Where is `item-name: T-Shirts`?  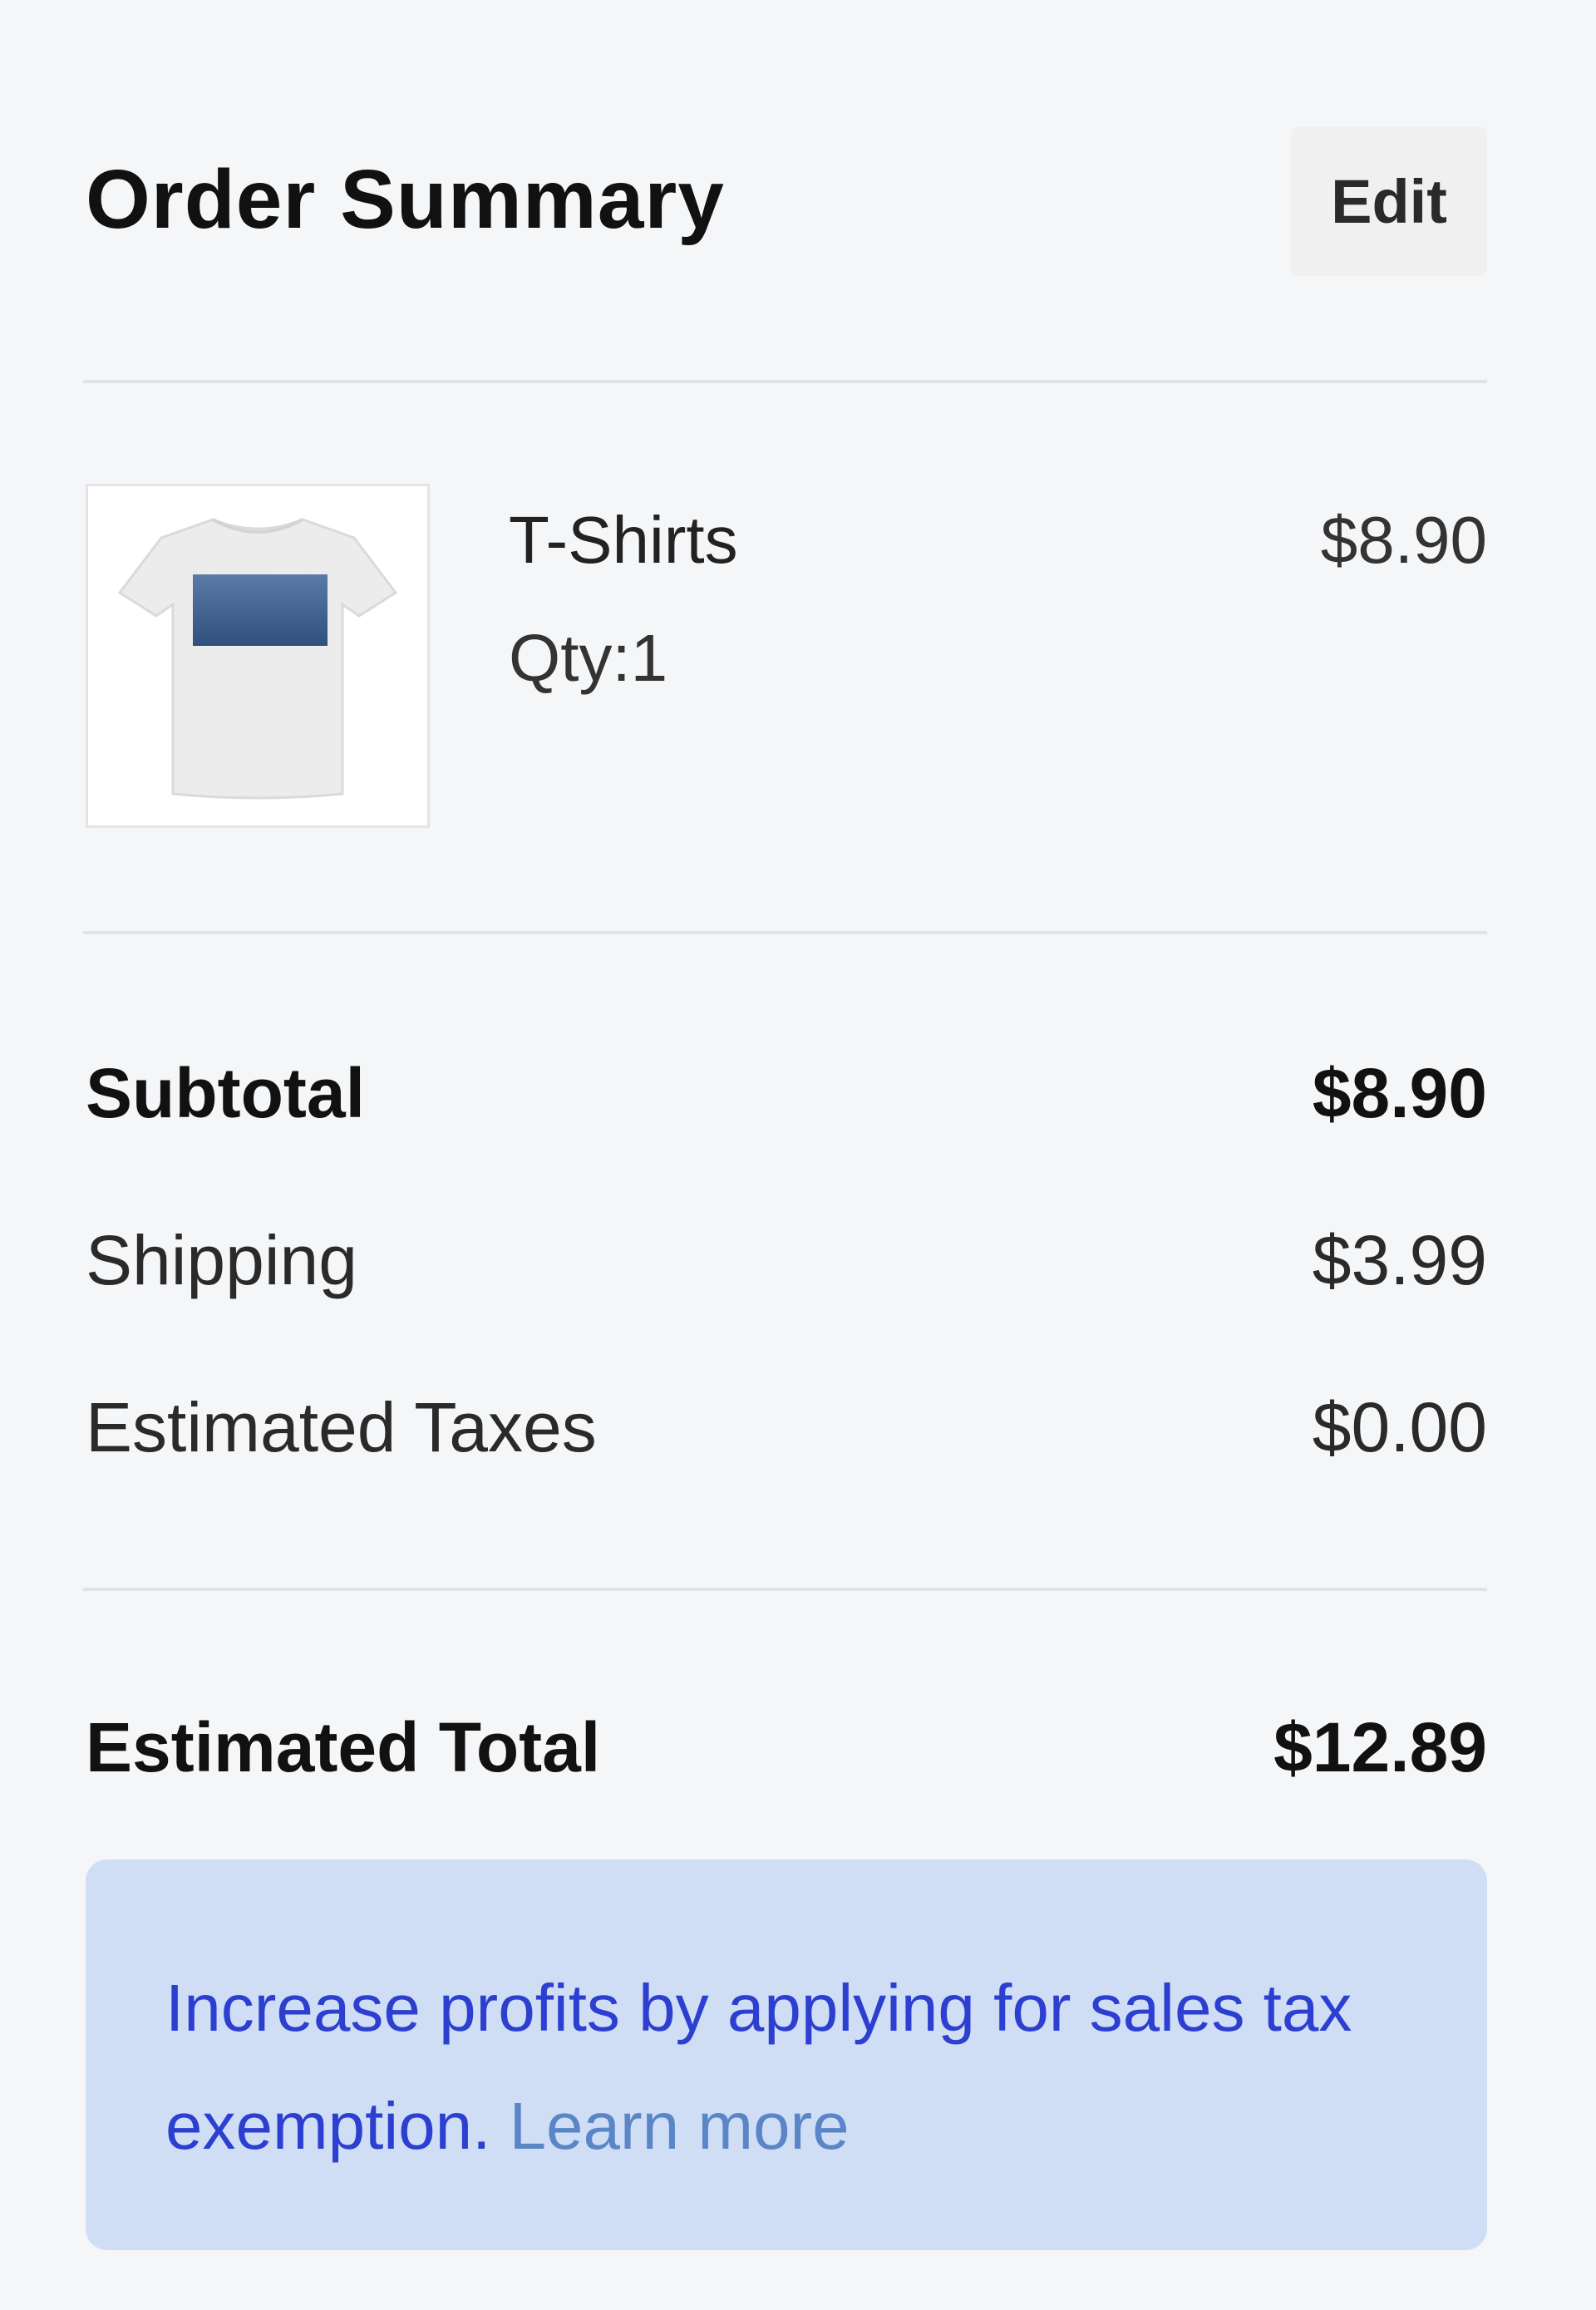
item-name: T-Shirts is located at coordinates (623, 540).